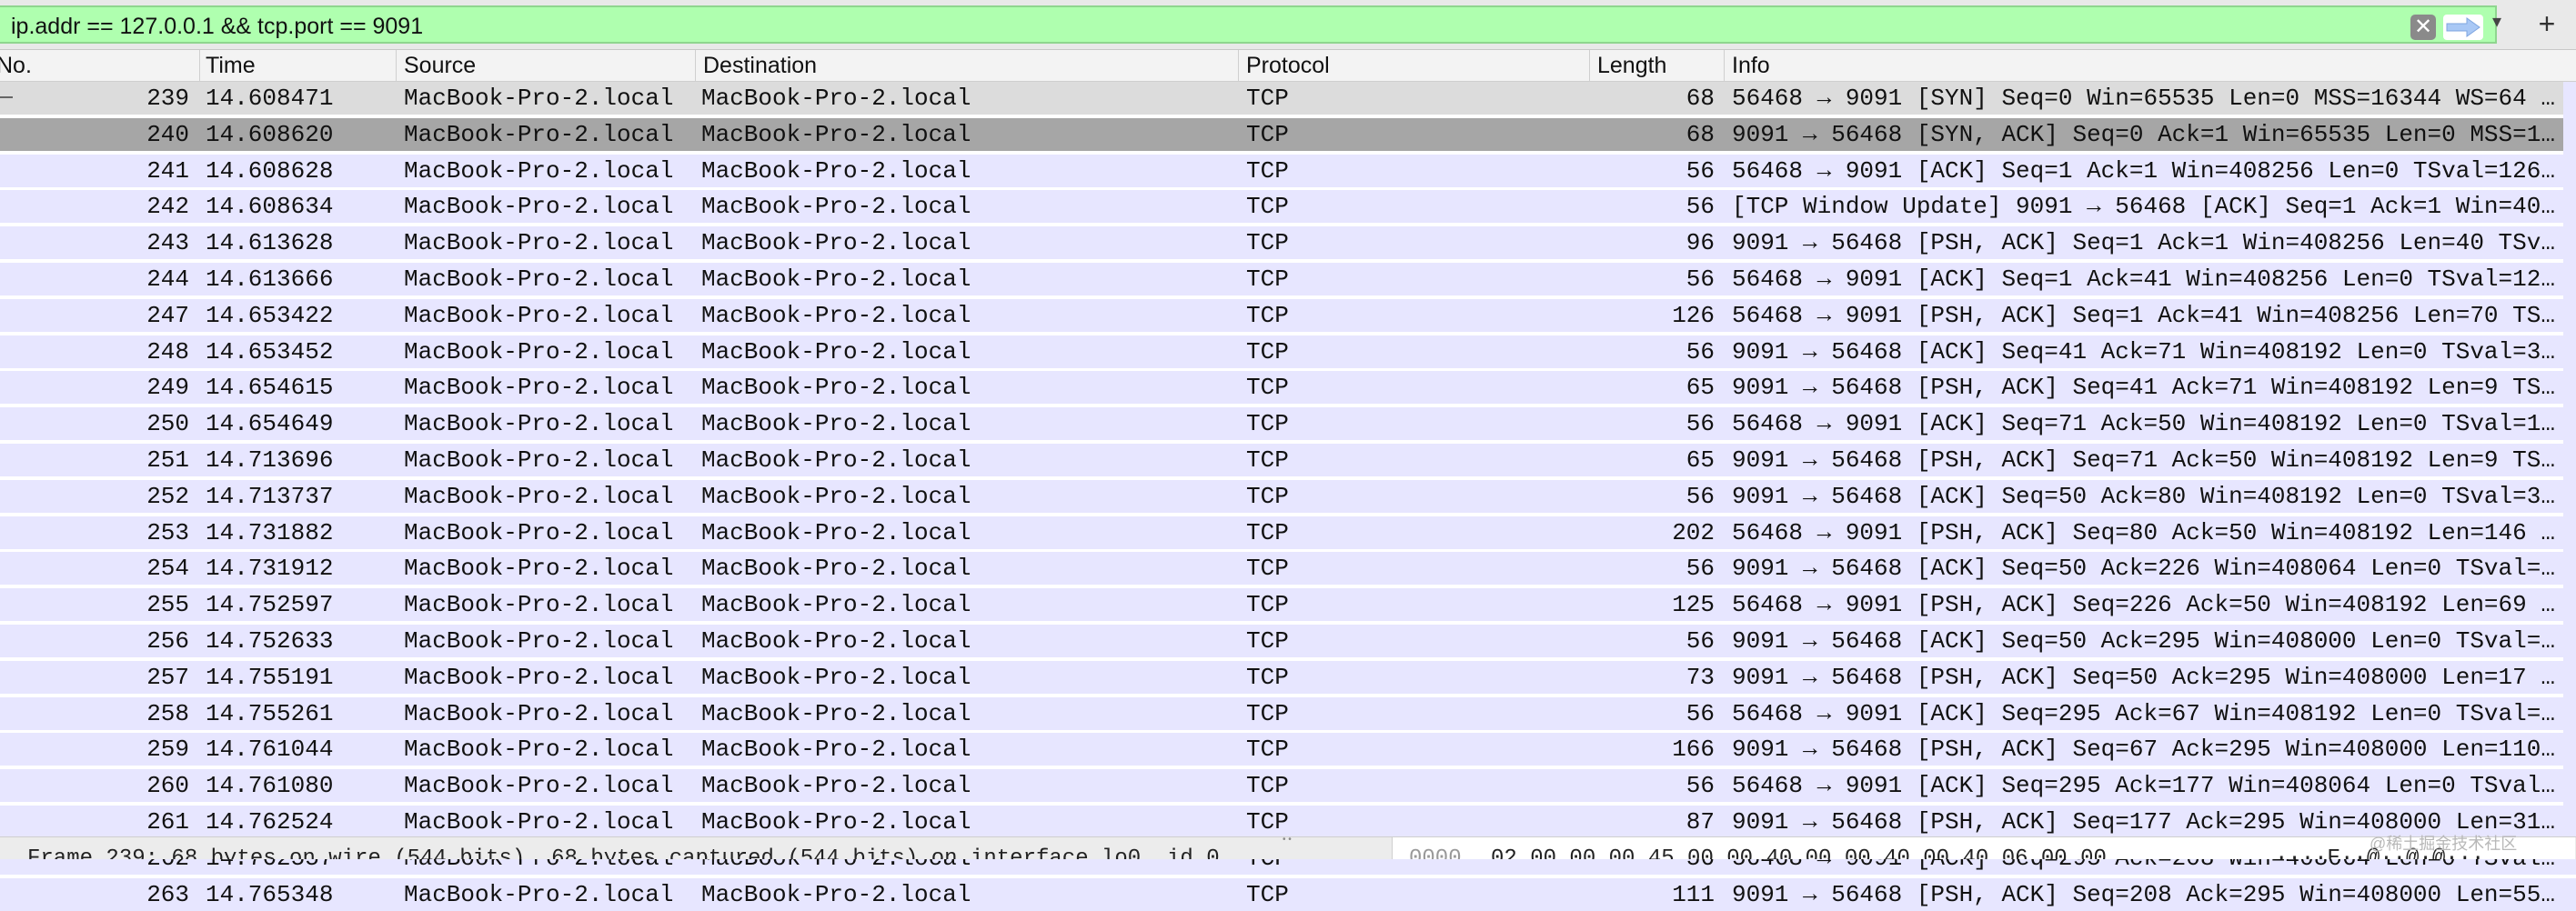 This screenshot has height=911, width=2576. What do you see at coordinates (270, 207) in the screenshot?
I see `packet-time: 14.608634` at bounding box center [270, 207].